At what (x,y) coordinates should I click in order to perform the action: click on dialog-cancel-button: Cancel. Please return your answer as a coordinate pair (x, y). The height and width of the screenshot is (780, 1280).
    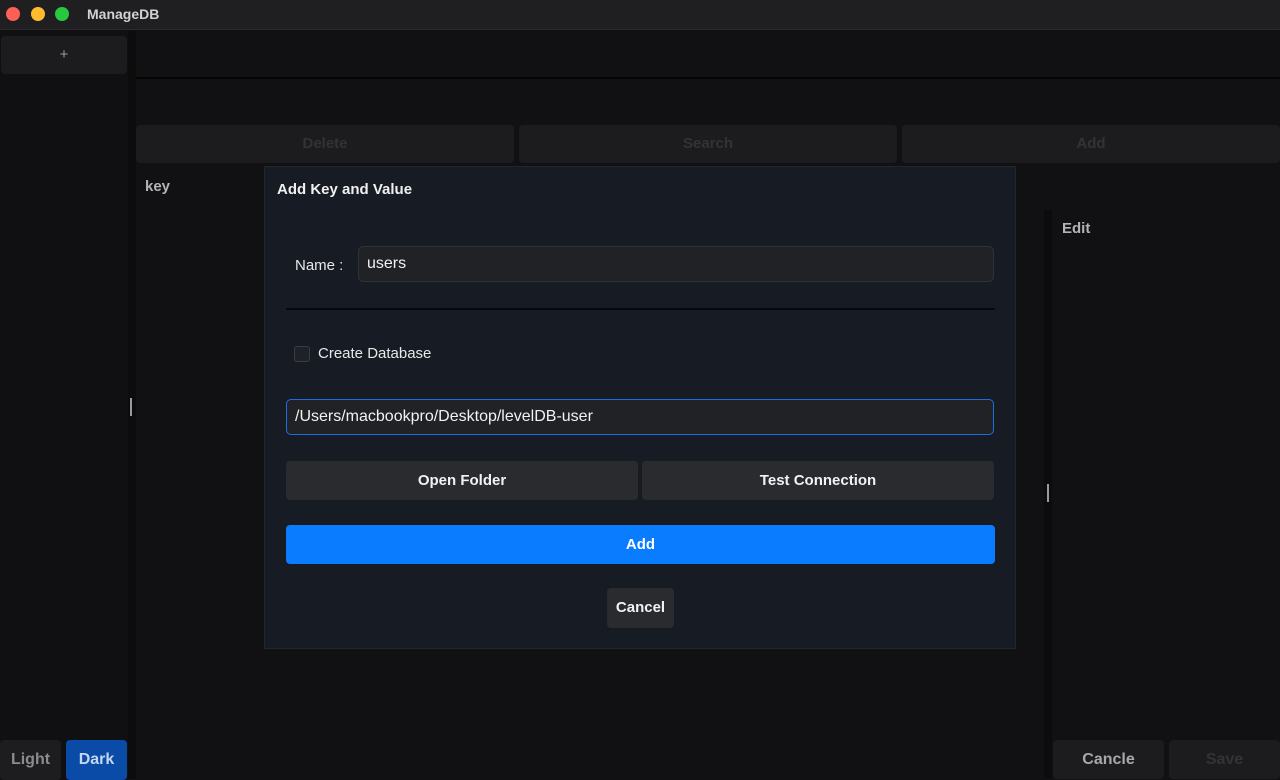
    Looking at the image, I should click on (640, 608).